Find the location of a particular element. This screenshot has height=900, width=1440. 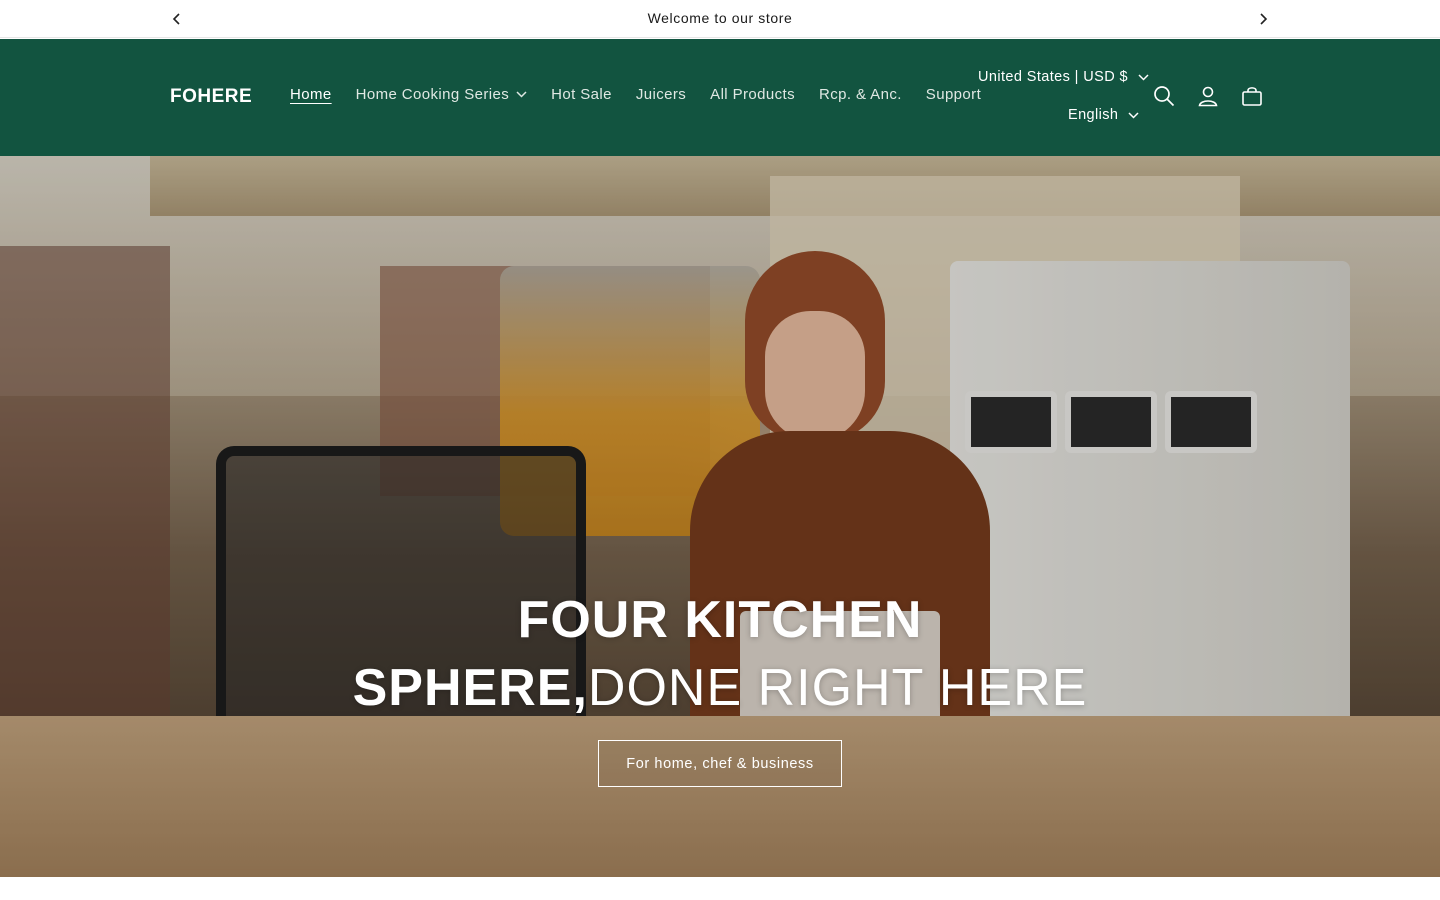

nav-item-juicers: Juicers is located at coordinates (661, 94).